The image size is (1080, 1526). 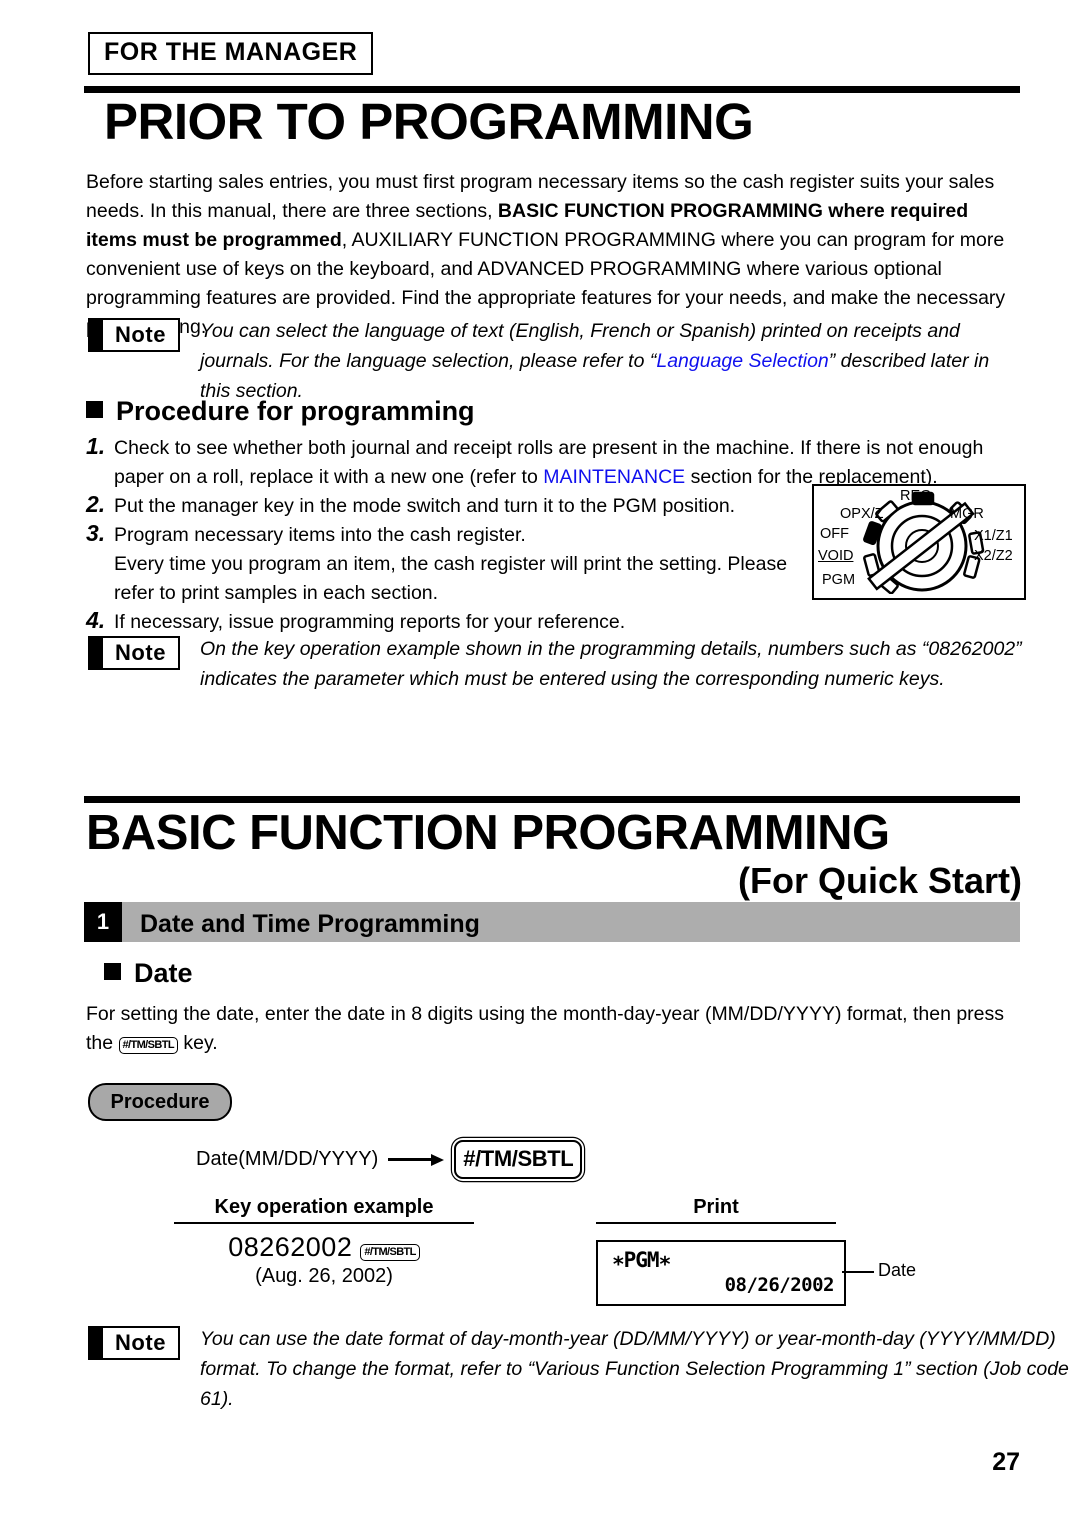 What do you see at coordinates (919, 542) in the screenshot?
I see `mode-switch-diagram: REG MGR X1/Z1 X2/Z2 PGM VOID OFF OPX/Z` at bounding box center [919, 542].